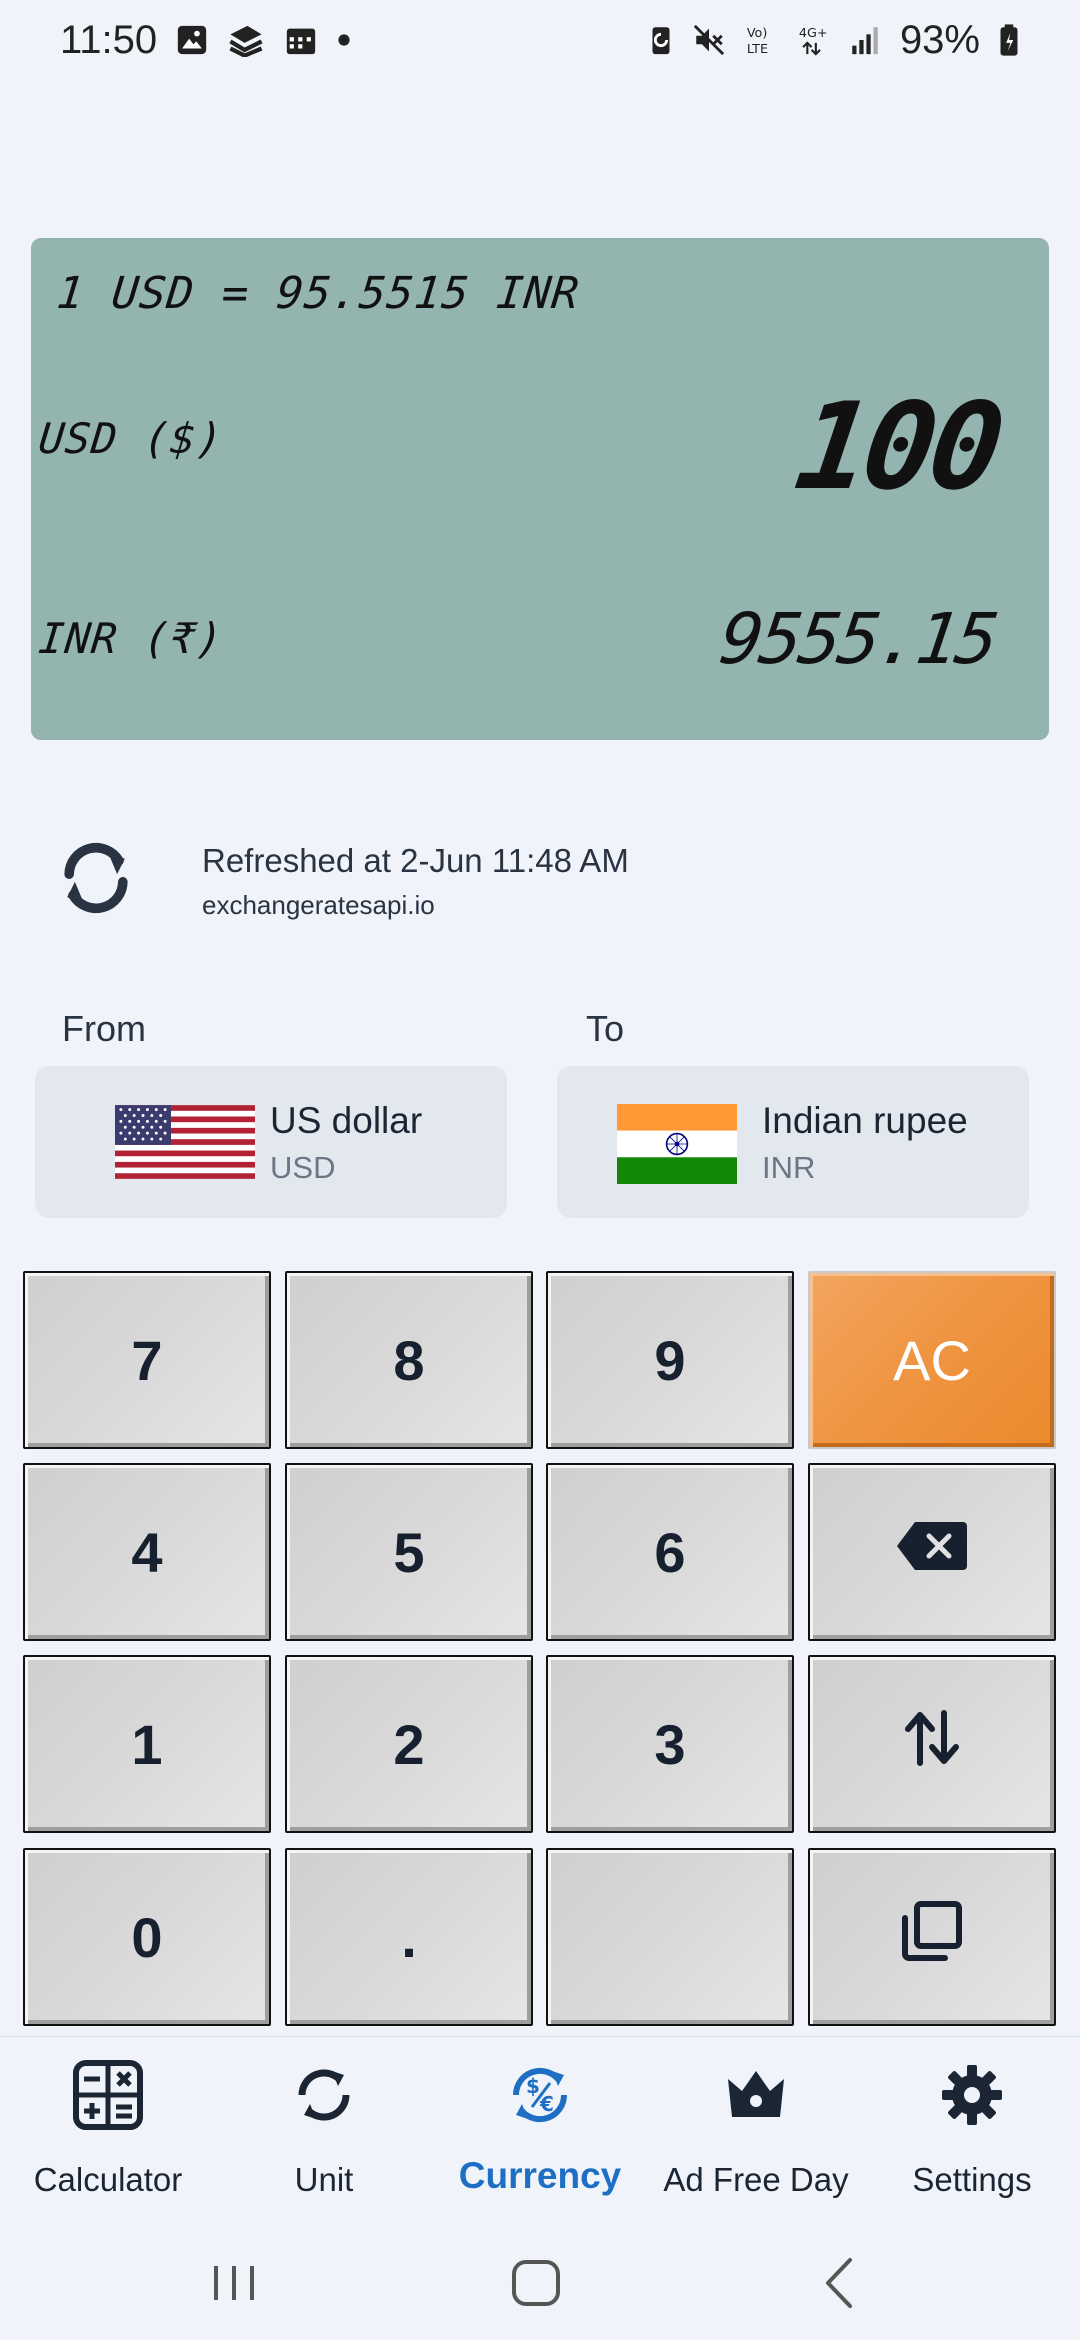  I want to click on battery-saver-icon, so click(661, 40).